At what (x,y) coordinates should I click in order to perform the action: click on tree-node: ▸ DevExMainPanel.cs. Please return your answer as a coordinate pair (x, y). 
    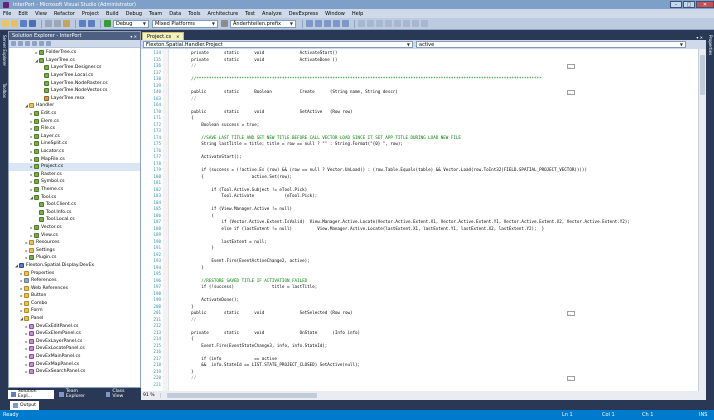
    Looking at the image, I should click on (74, 357).